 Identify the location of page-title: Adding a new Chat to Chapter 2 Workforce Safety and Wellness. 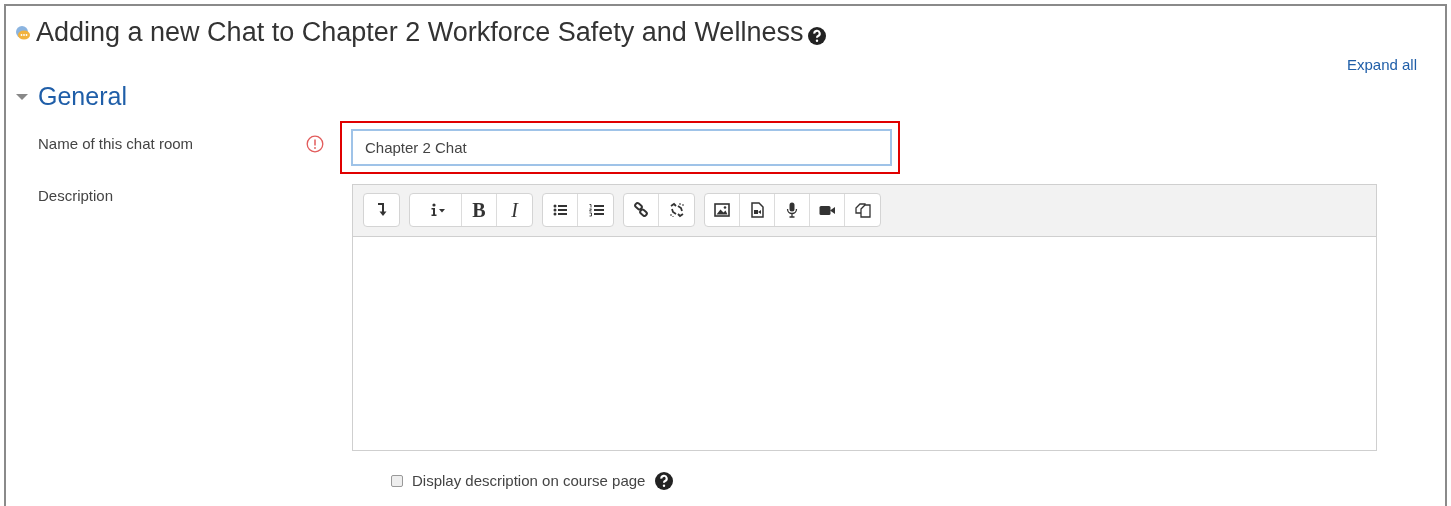
(420, 32).